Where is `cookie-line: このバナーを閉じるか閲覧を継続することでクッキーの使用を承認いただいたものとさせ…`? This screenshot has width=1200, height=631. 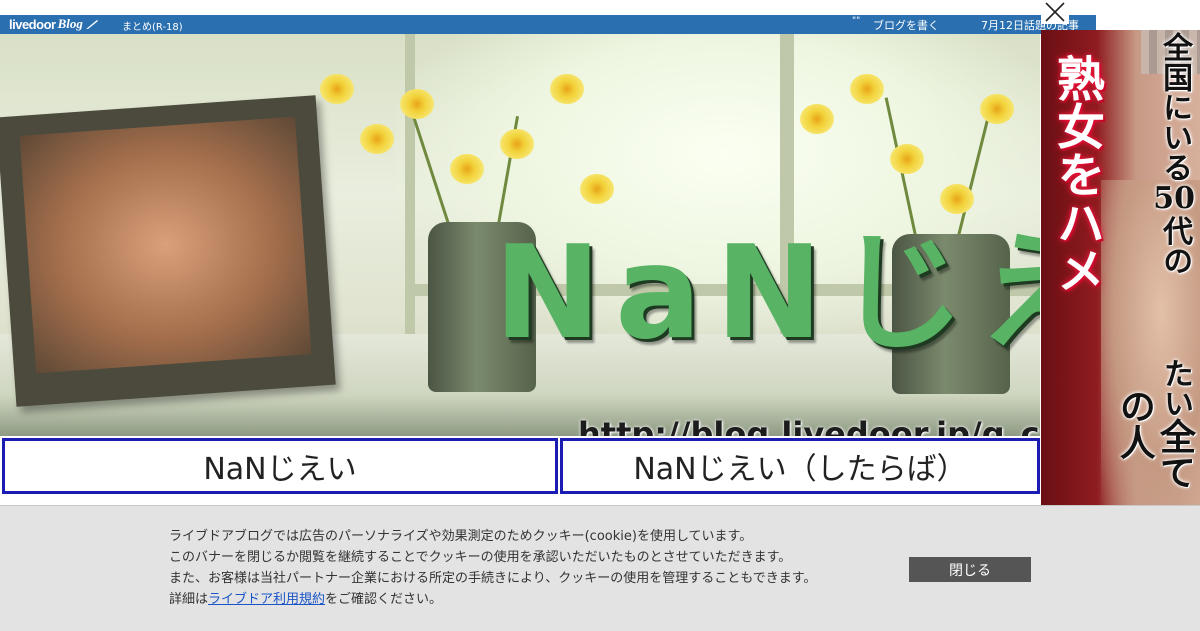 cookie-line: このバナーを閉じるか閲覧を継続することでクッキーの使用を承認いただいたものとさせ… is located at coordinates (480, 557).